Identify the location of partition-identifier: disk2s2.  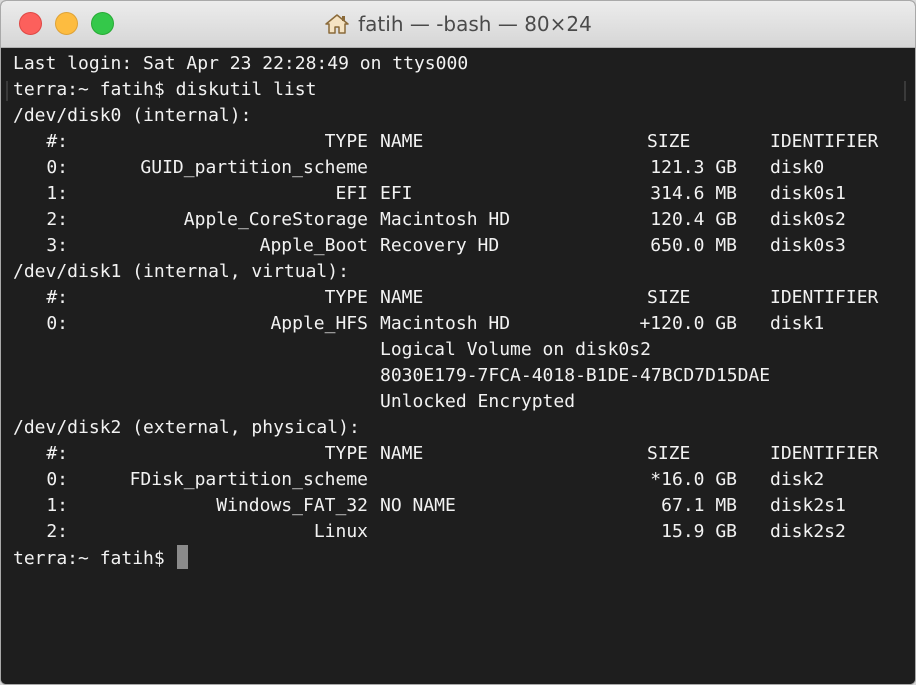
(808, 531).